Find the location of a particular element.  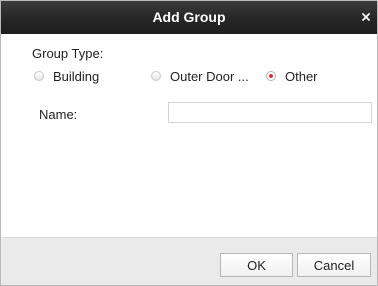

radio-other-indicator is located at coordinates (271, 76).